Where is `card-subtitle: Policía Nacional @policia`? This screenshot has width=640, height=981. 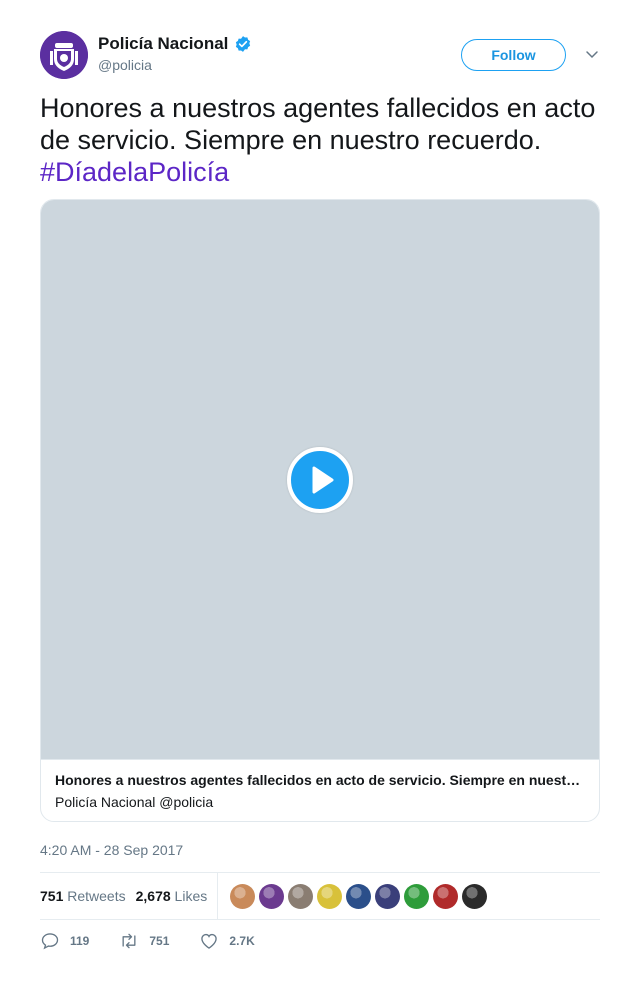 card-subtitle: Policía Nacional @policia is located at coordinates (134, 802).